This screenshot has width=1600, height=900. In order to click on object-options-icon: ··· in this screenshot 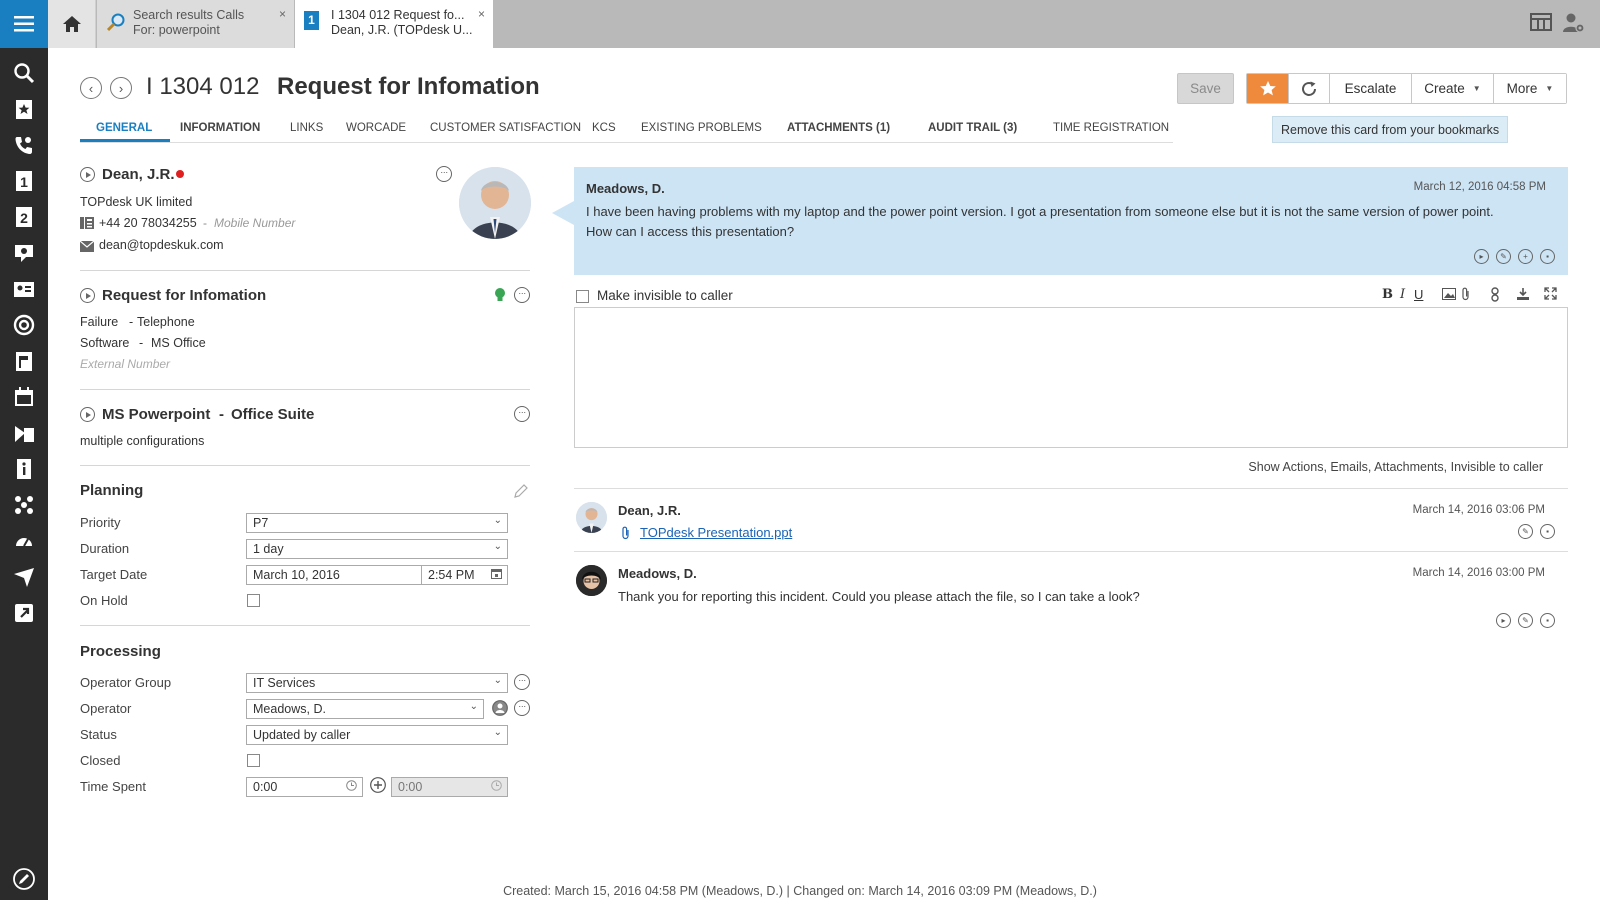, I will do `click(522, 414)`.